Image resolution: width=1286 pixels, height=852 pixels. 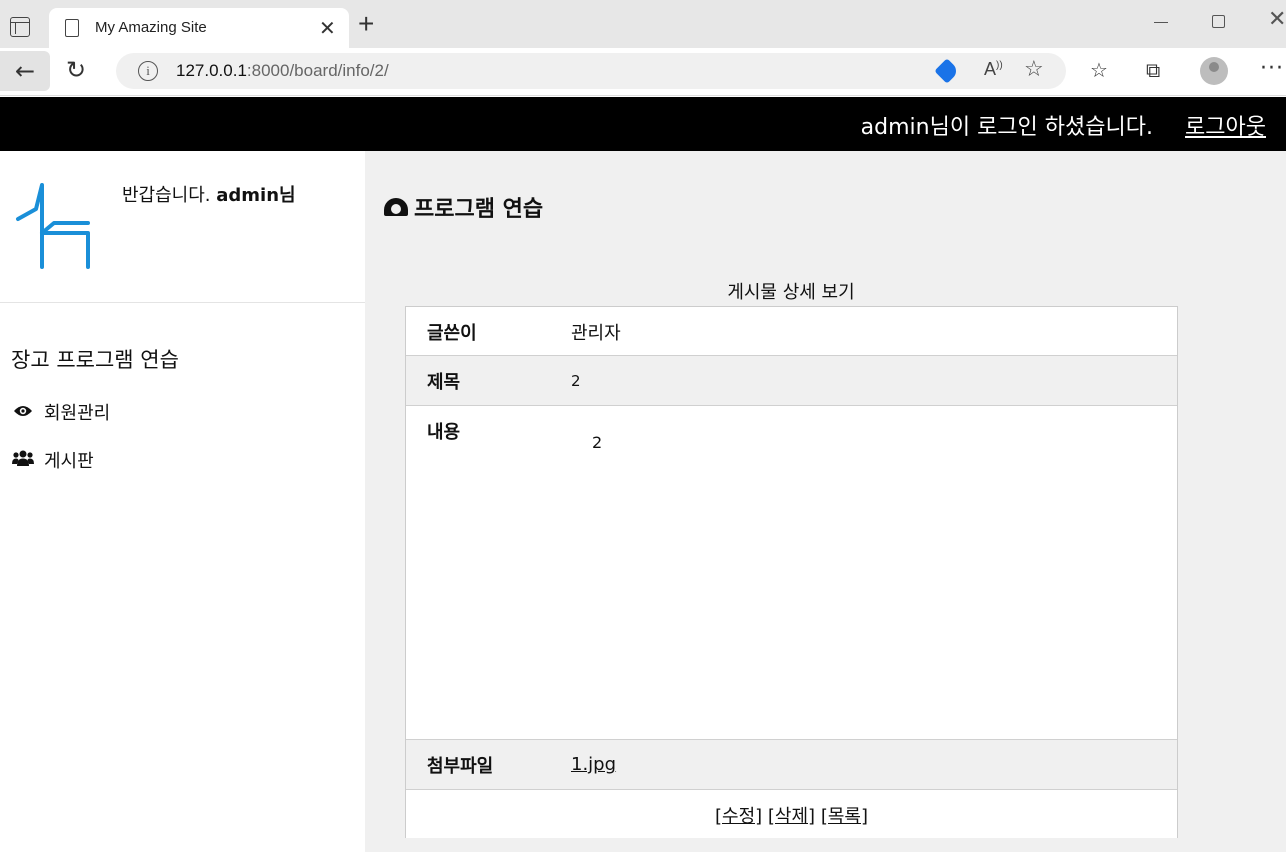 I want to click on edit-link: [수정], so click(x=738, y=816).